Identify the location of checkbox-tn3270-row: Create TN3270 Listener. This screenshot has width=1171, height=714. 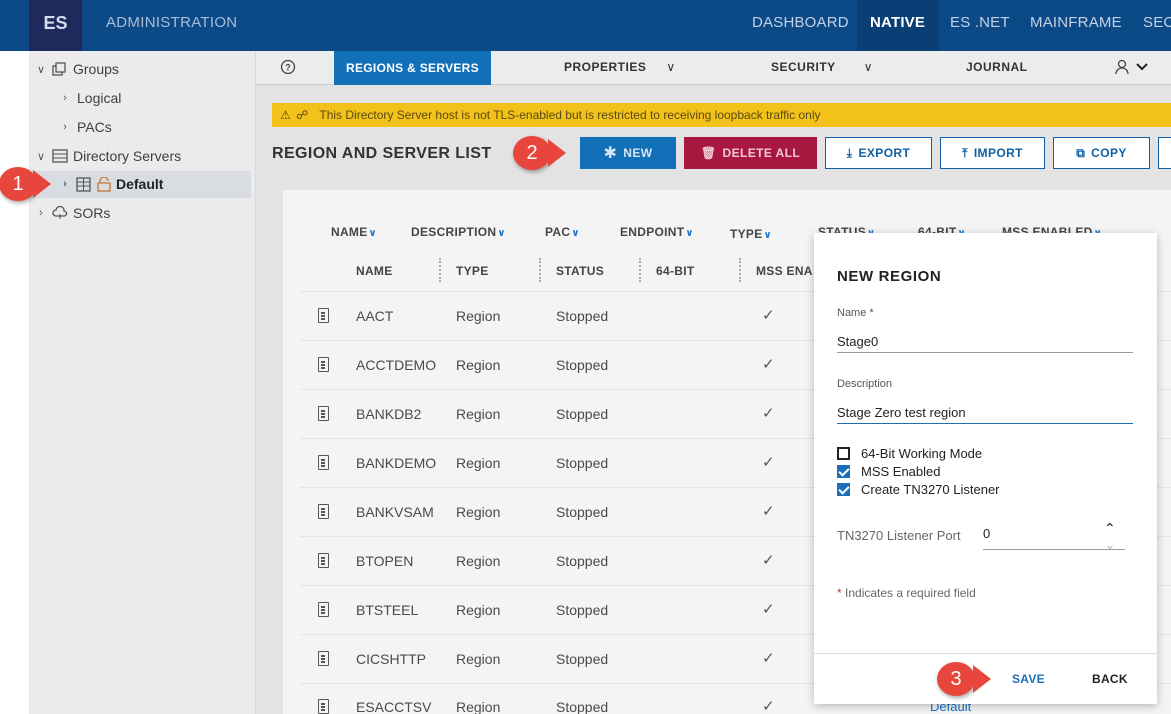
(918, 489).